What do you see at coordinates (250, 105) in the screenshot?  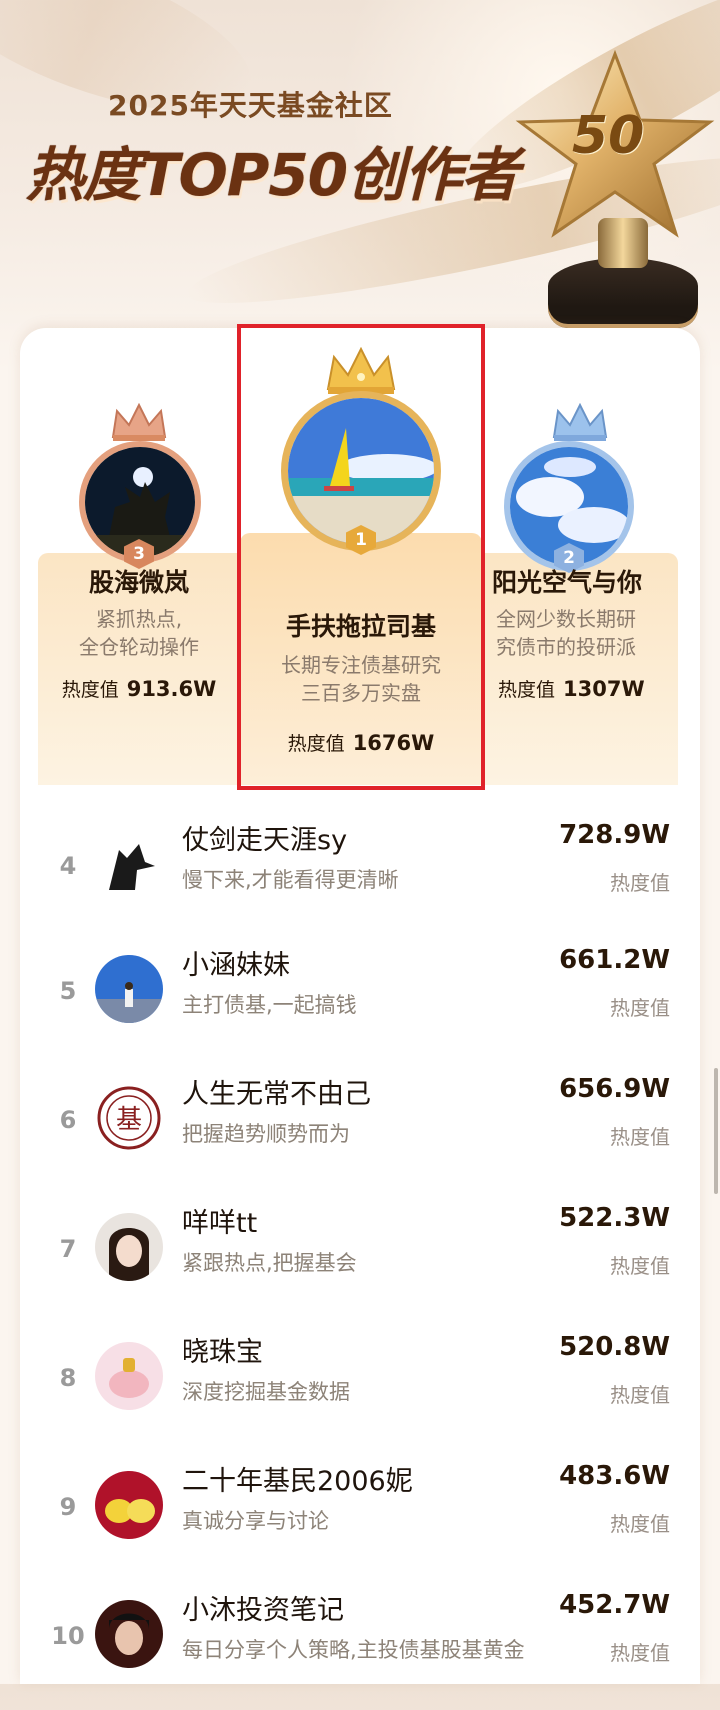 I see `banner-subtitle: 2025年天天基金社区` at bounding box center [250, 105].